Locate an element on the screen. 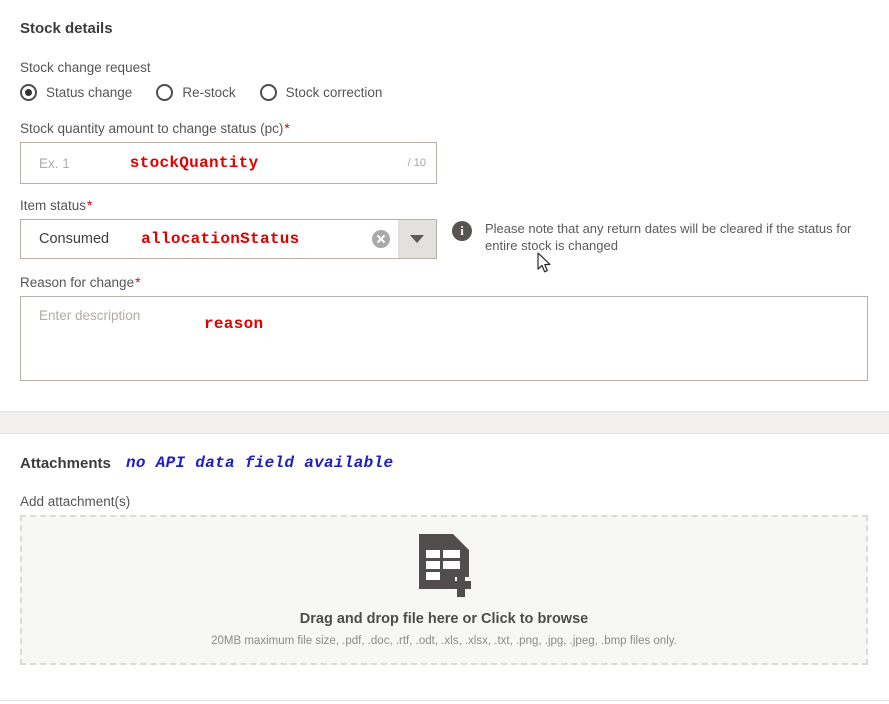  reason-required-mark: * is located at coordinates (138, 282).